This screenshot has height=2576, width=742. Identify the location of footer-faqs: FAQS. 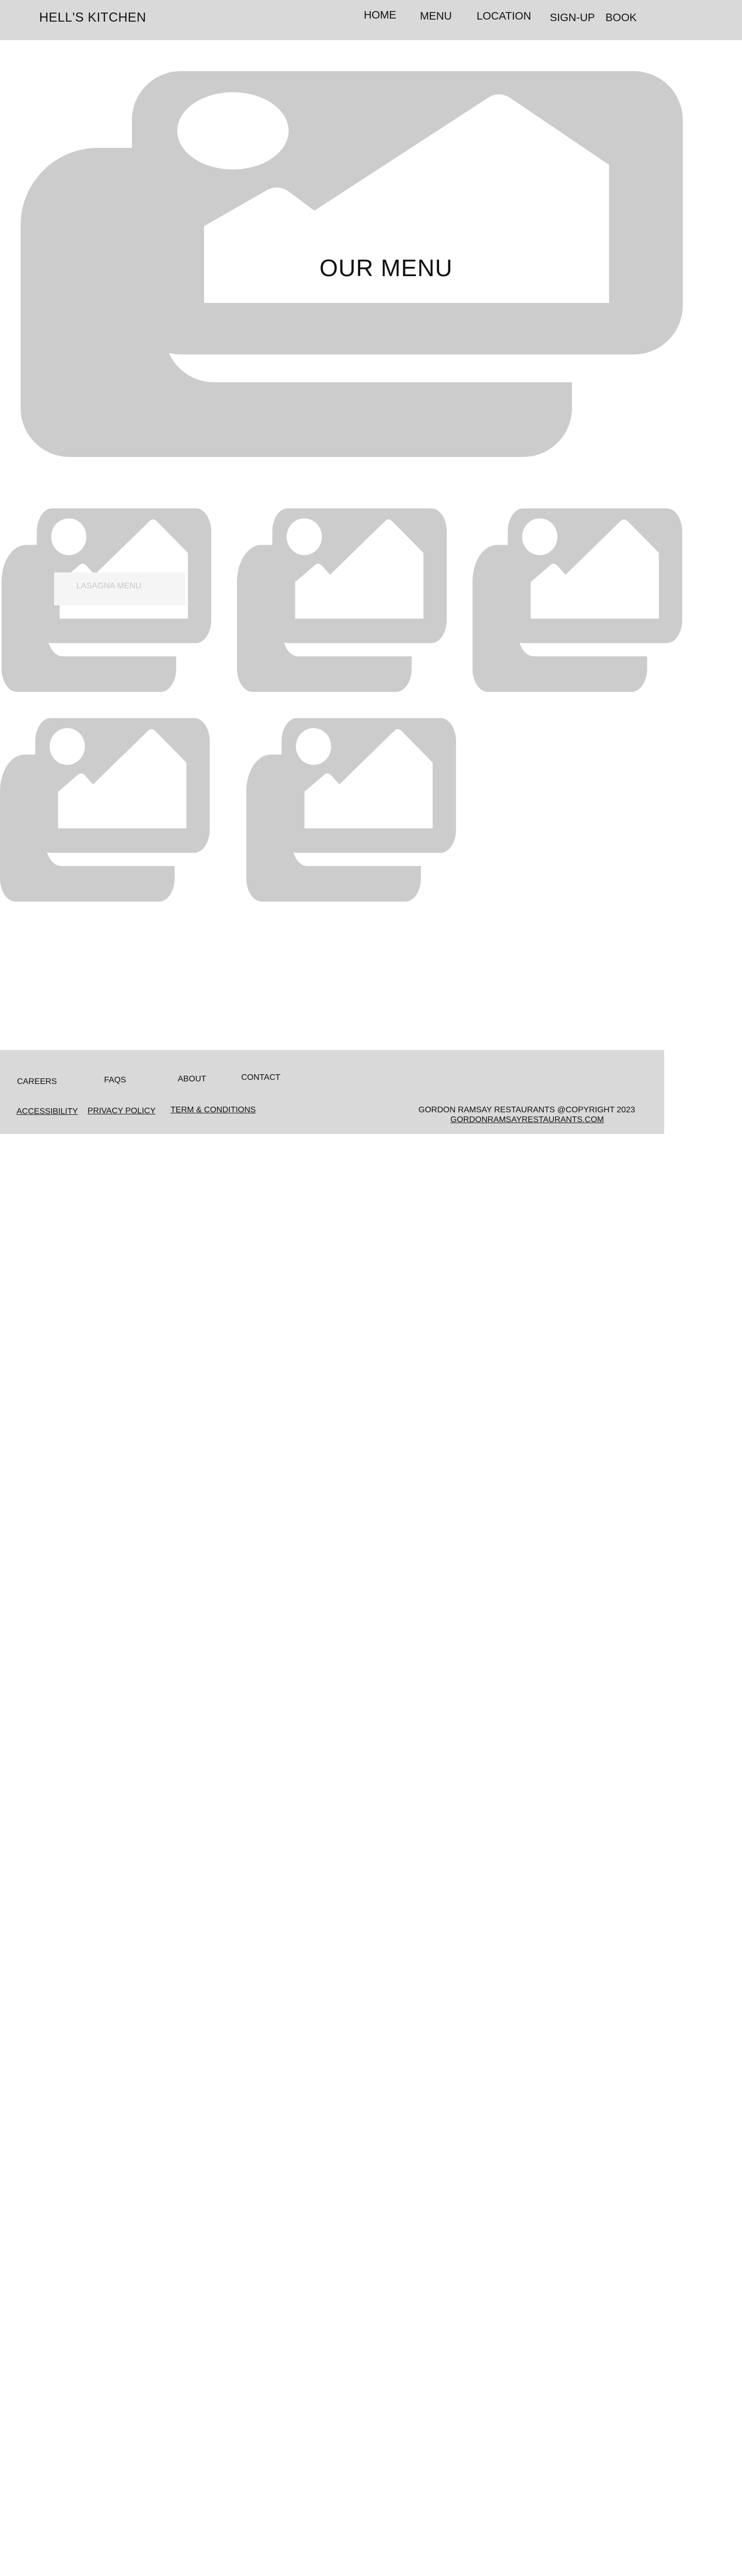
(115, 1081).